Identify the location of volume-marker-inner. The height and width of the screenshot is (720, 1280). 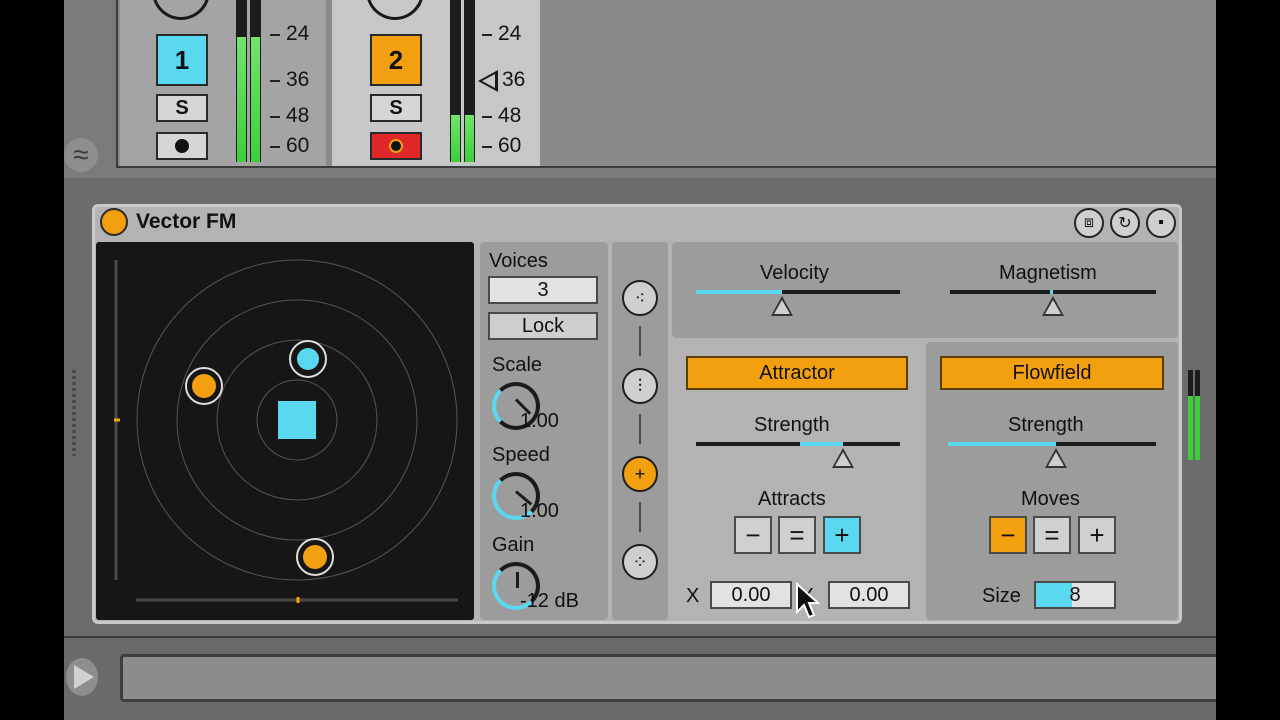
(488, 81).